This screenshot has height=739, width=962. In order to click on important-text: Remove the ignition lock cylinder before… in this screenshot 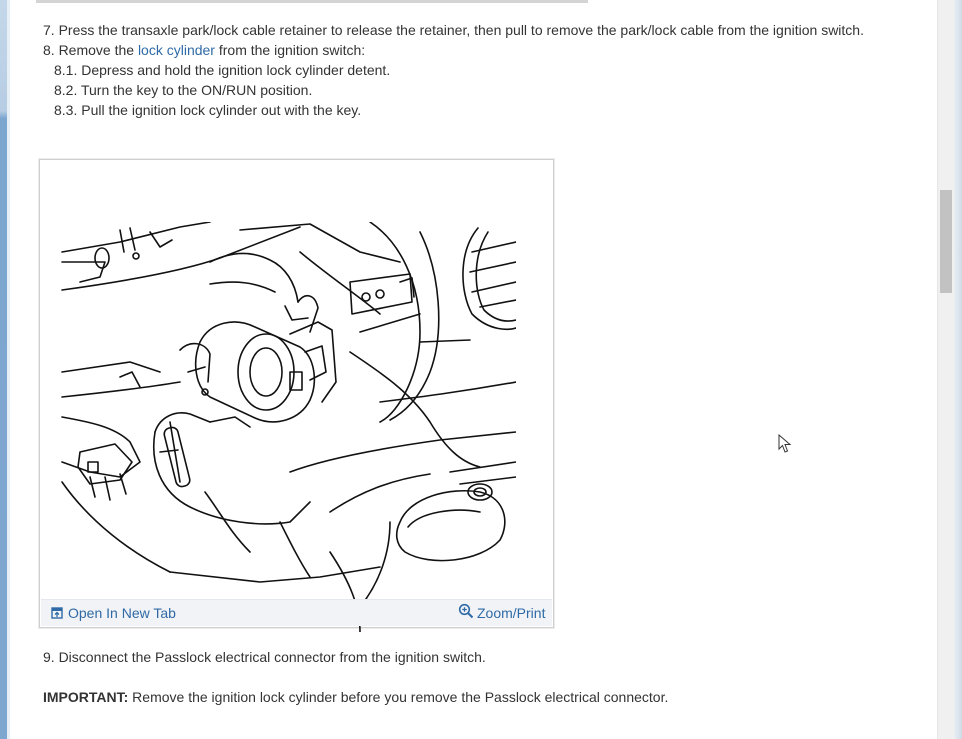, I will do `click(398, 697)`.